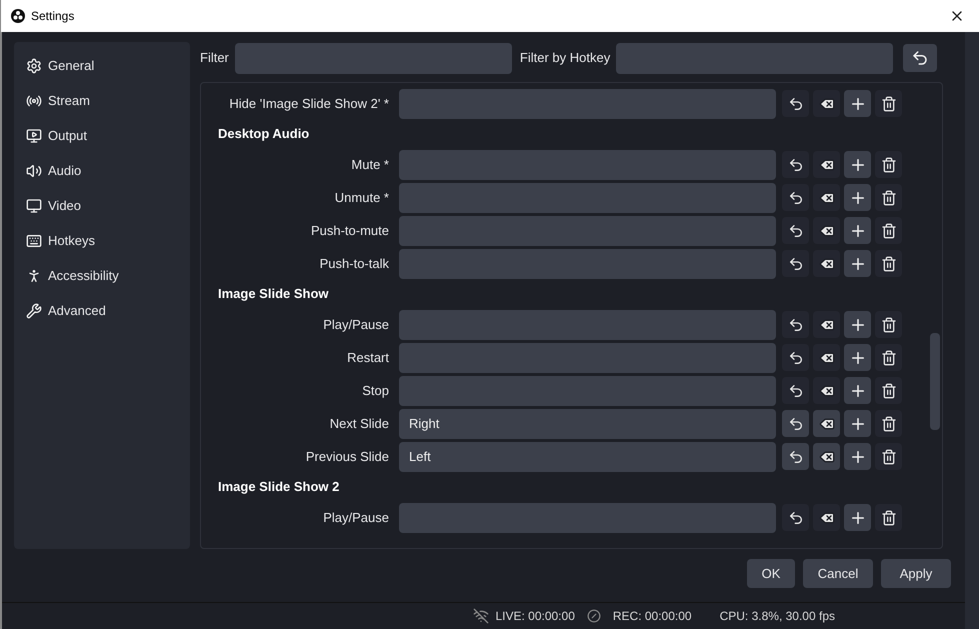 This screenshot has width=979, height=629. What do you see at coordinates (359, 423) in the screenshot?
I see `hotkey-label: Next Slide` at bounding box center [359, 423].